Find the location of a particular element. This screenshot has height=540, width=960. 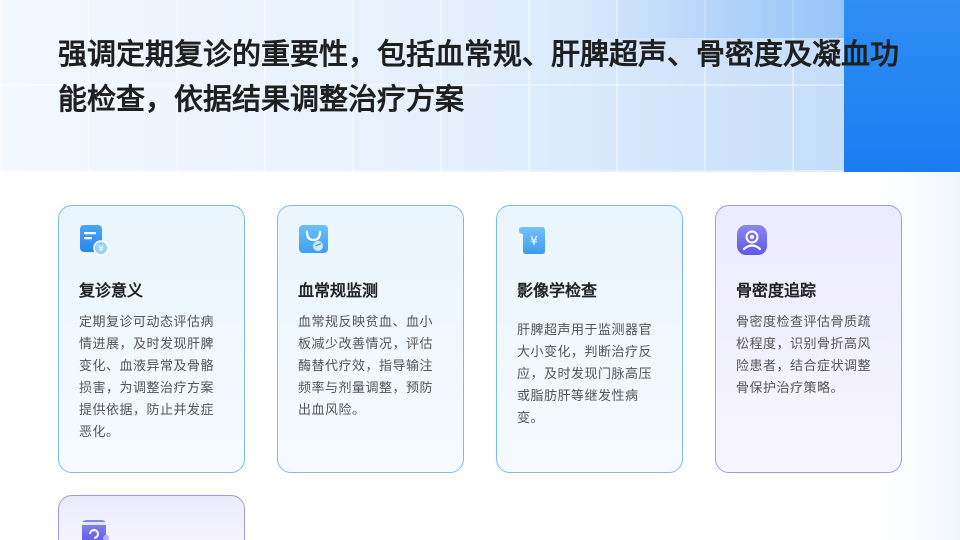

card-title: 血常规监测 is located at coordinates (338, 290).